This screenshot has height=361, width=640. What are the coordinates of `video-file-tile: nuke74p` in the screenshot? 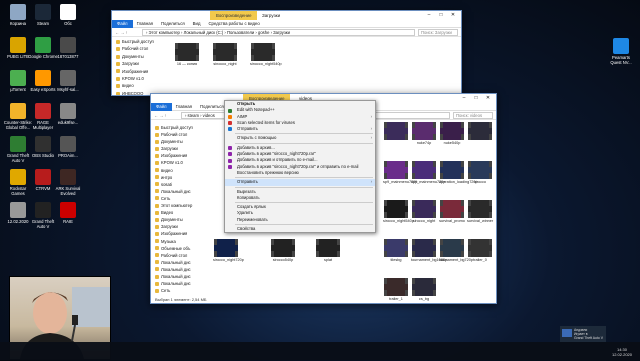 It's located at (424, 133).